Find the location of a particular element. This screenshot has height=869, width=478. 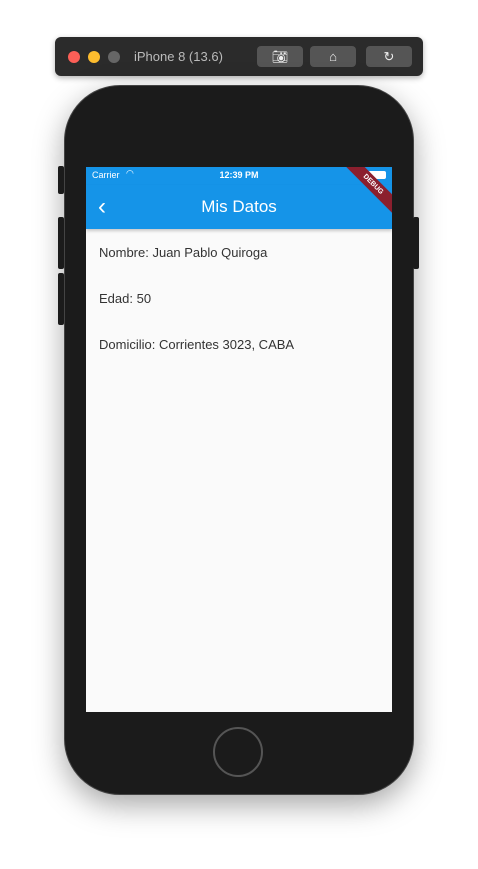

status-time: 12:39 PM is located at coordinates (239, 175).